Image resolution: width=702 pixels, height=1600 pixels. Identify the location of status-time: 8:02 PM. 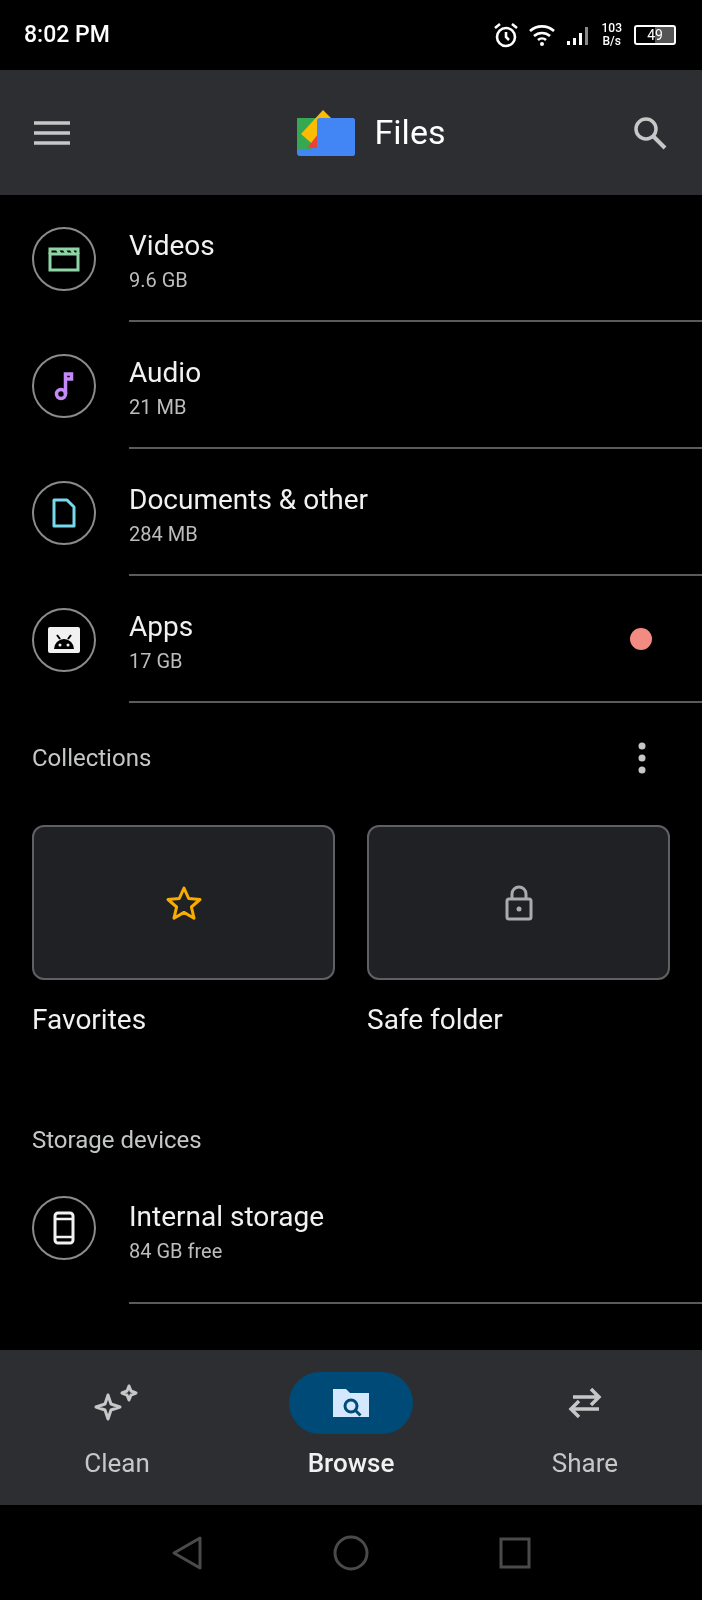
(67, 34).